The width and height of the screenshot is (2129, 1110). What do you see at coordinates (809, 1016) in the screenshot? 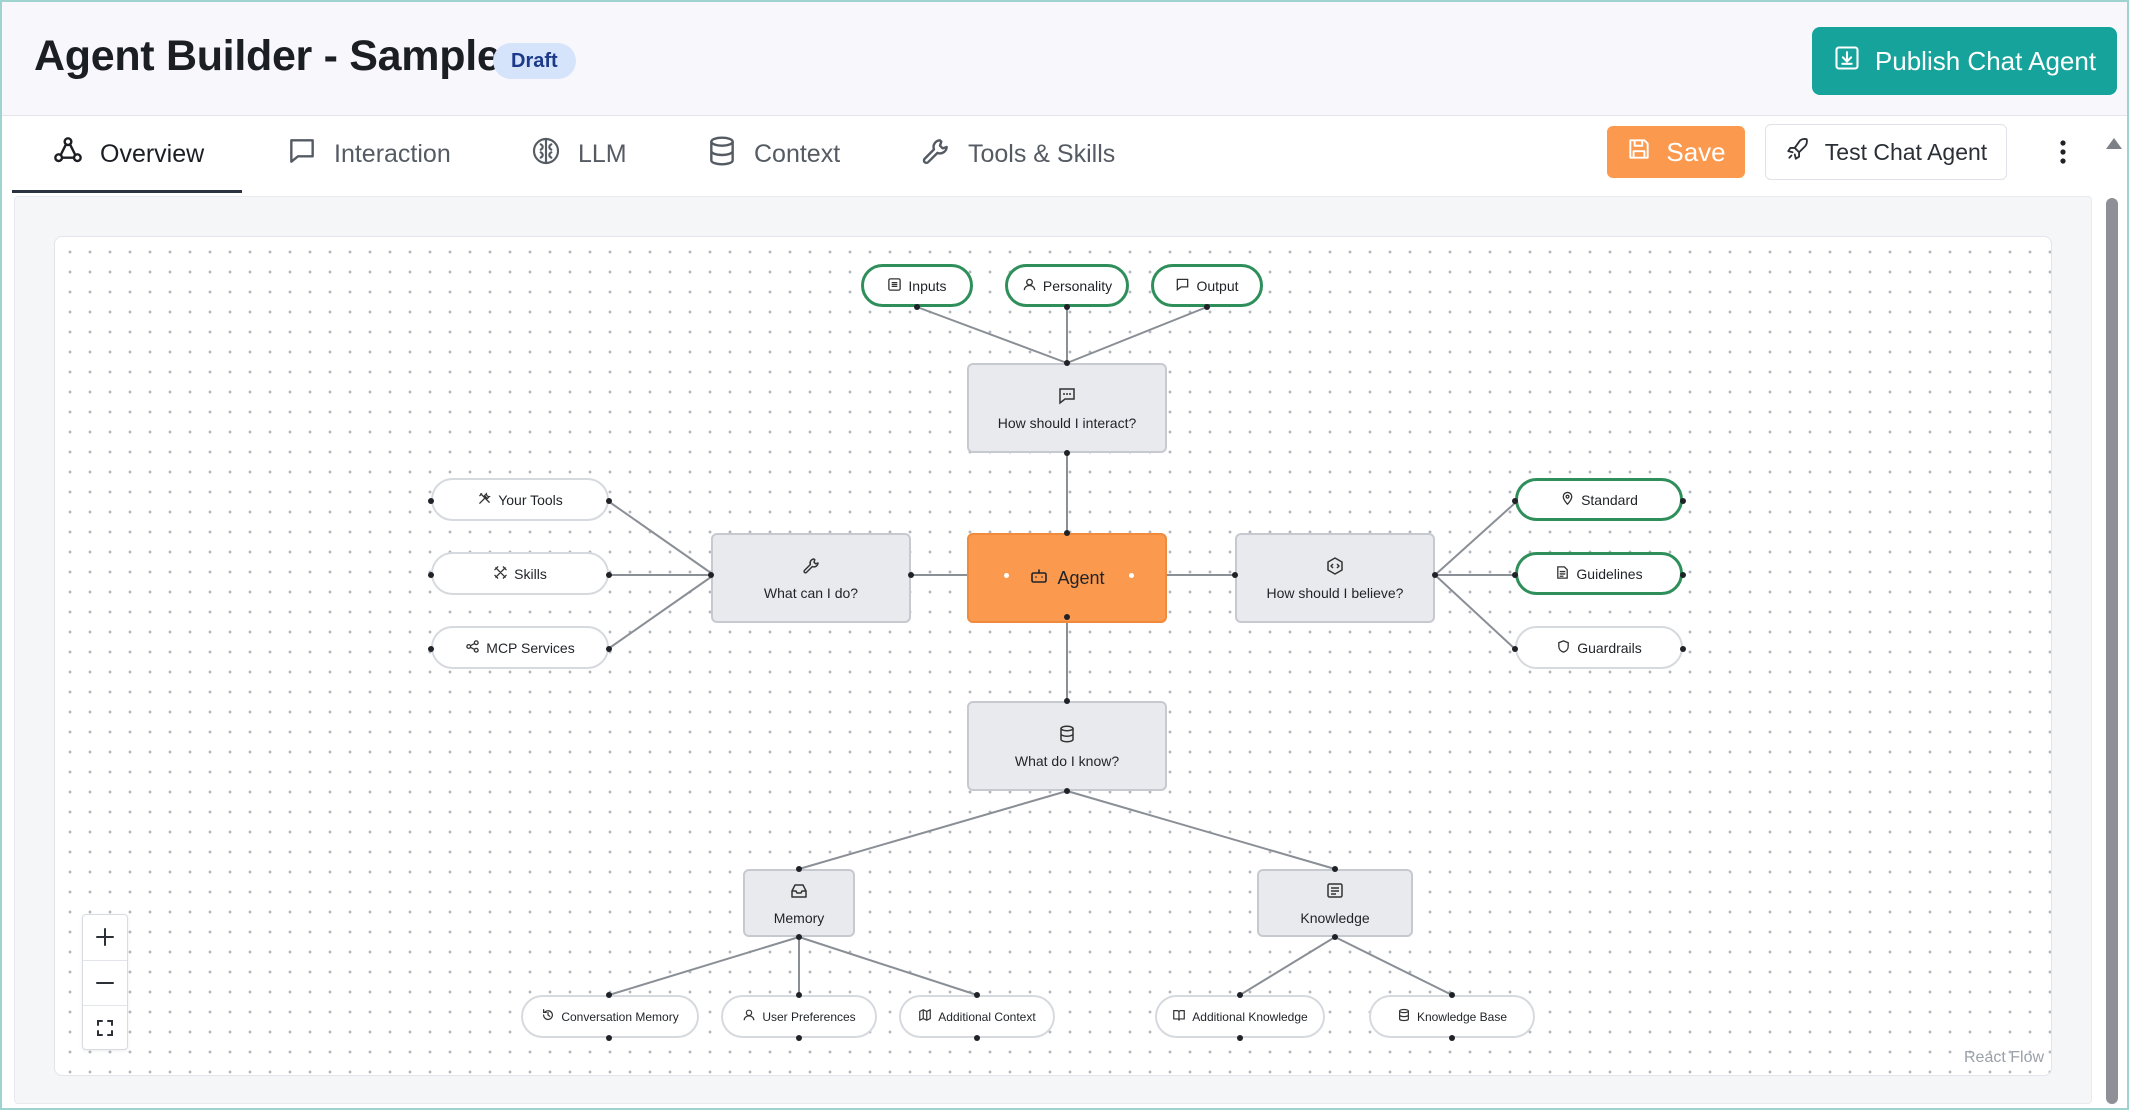
I see `node-label: User Preferences` at bounding box center [809, 1016].